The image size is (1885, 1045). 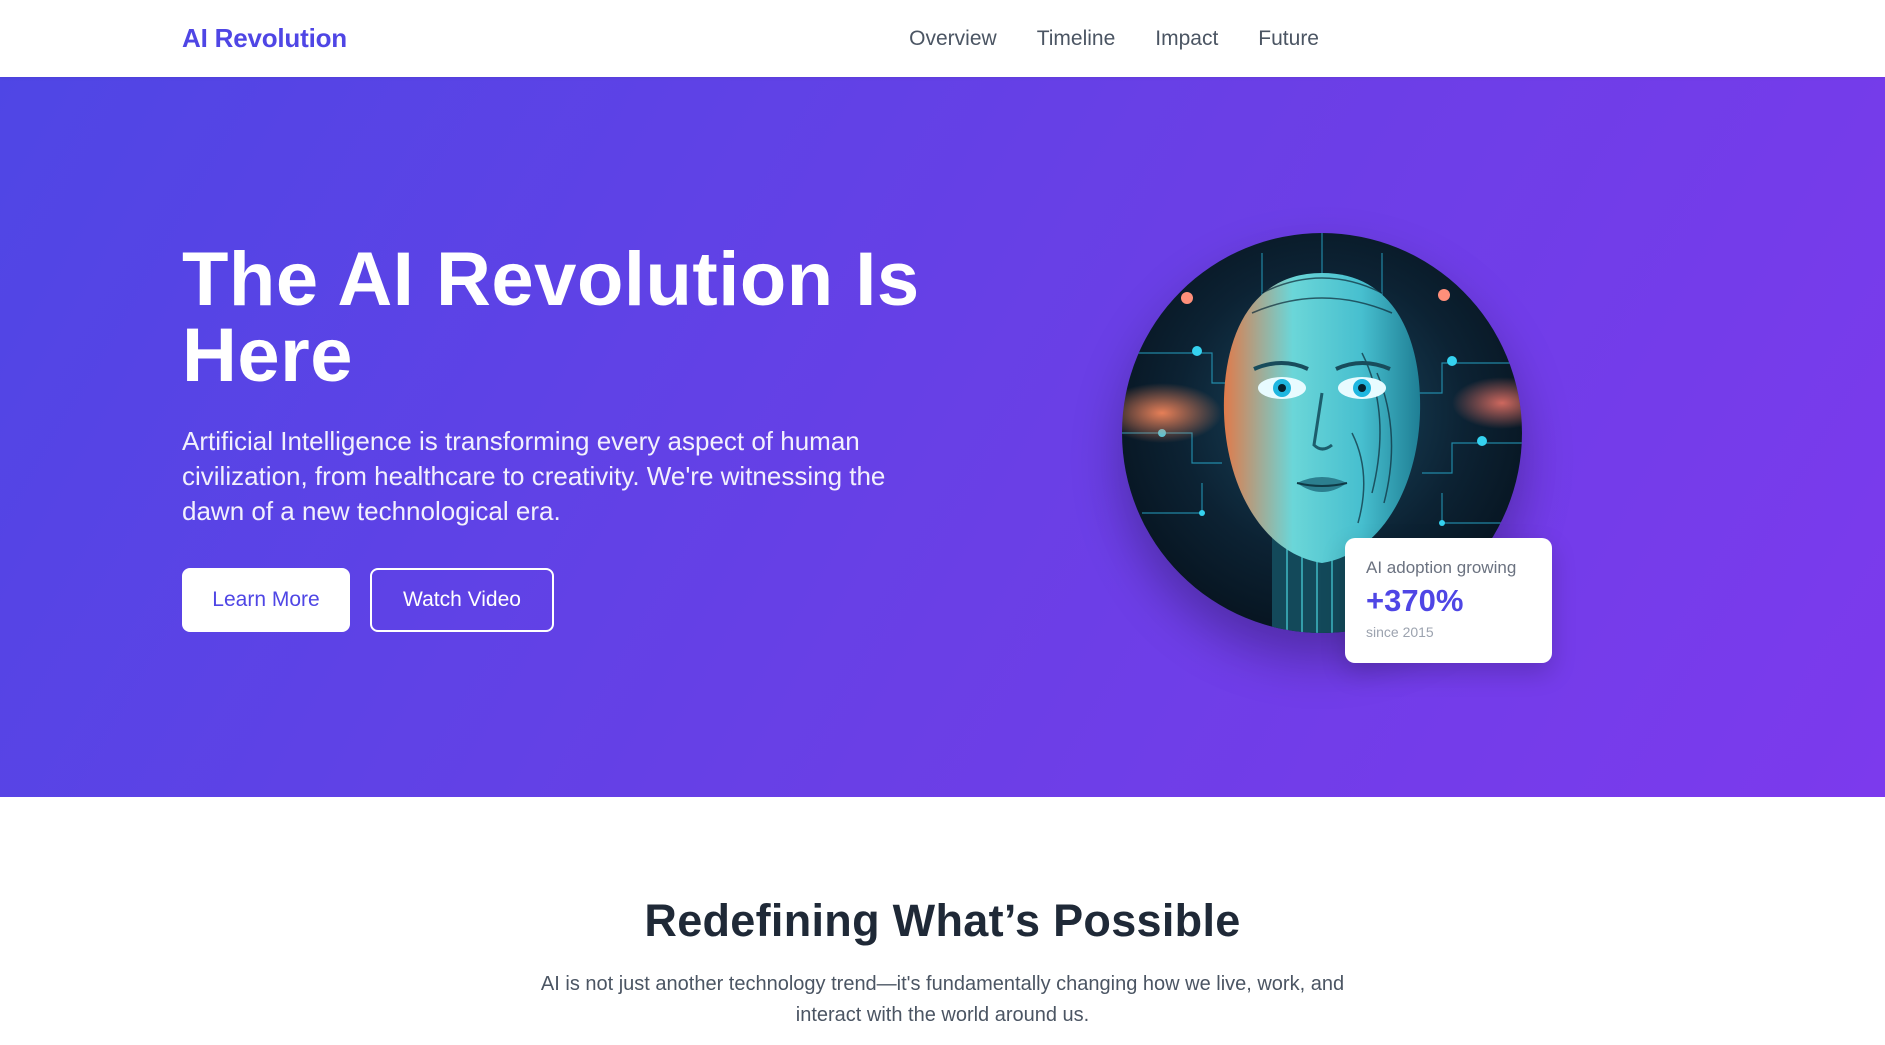 What do you see at coordinates (1288, 39) in the screenshot?
I see `nav-link-future: Future` at bounding box center [1288, 39].